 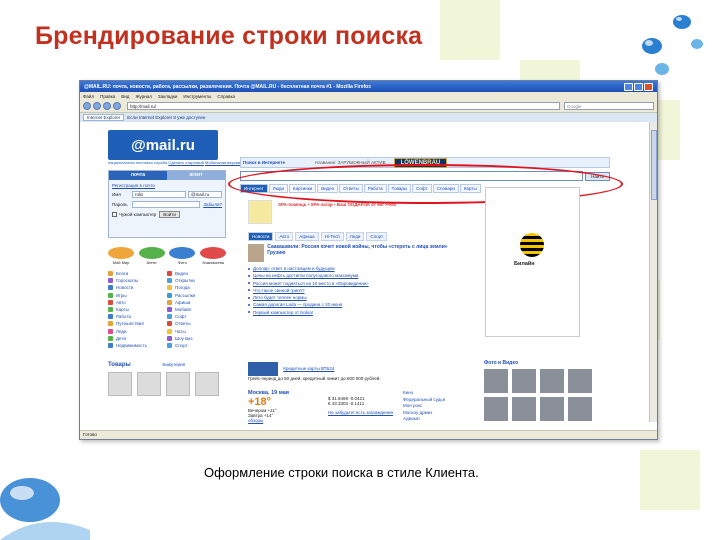 I want to click on forgot-link: Забыли?, so click(x=212, y=204).